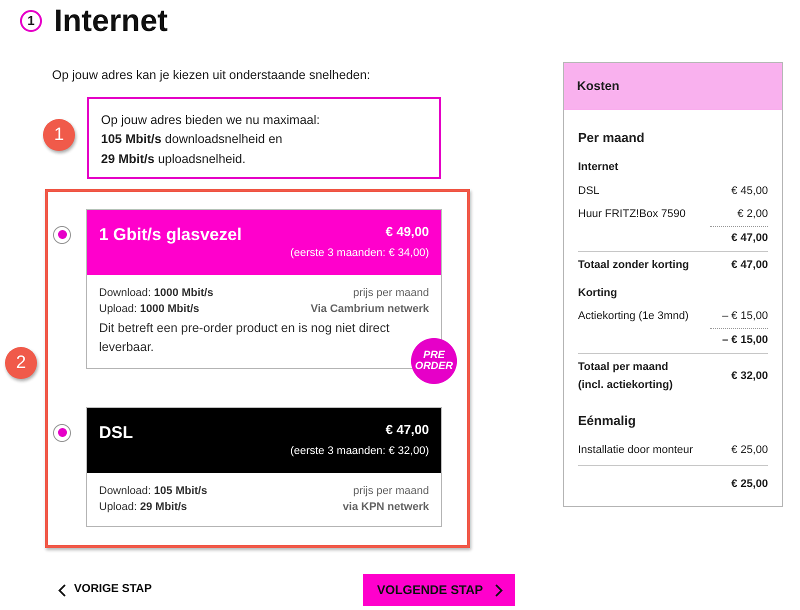  What do you see at coordinates (21, 362) in the screenshot?
I see `annotation-marker: 2` at bounding box center [21, 362].